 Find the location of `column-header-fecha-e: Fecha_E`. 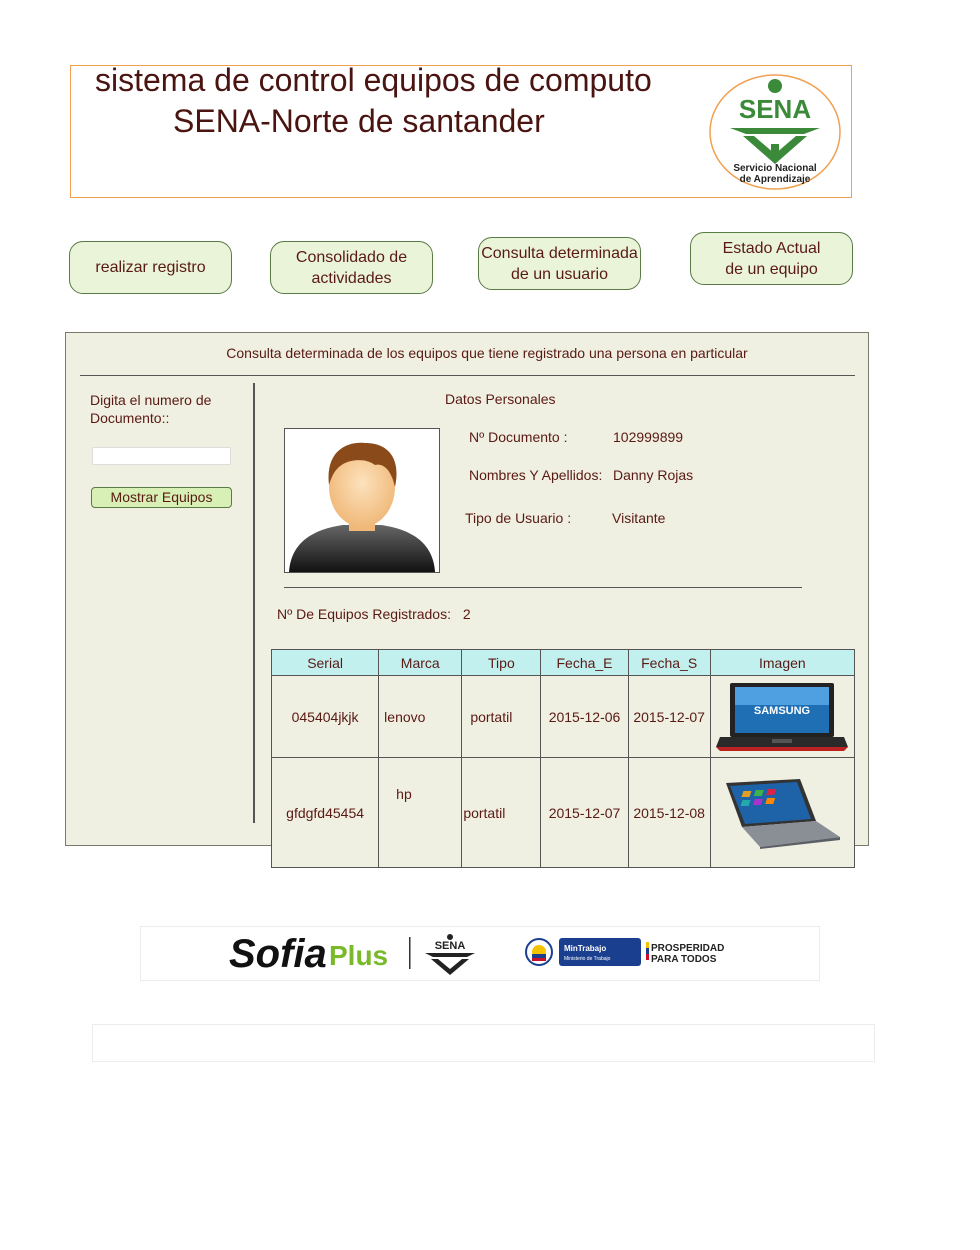

column-header-fecha-e: Fecha_E is located at coordinates (584, 662).